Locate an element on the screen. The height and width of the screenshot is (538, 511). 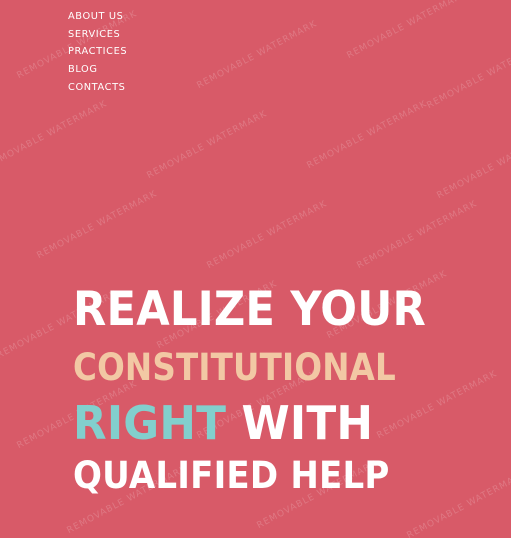
hero-accent-word: RIGHT is located at coordinates (150, 423).